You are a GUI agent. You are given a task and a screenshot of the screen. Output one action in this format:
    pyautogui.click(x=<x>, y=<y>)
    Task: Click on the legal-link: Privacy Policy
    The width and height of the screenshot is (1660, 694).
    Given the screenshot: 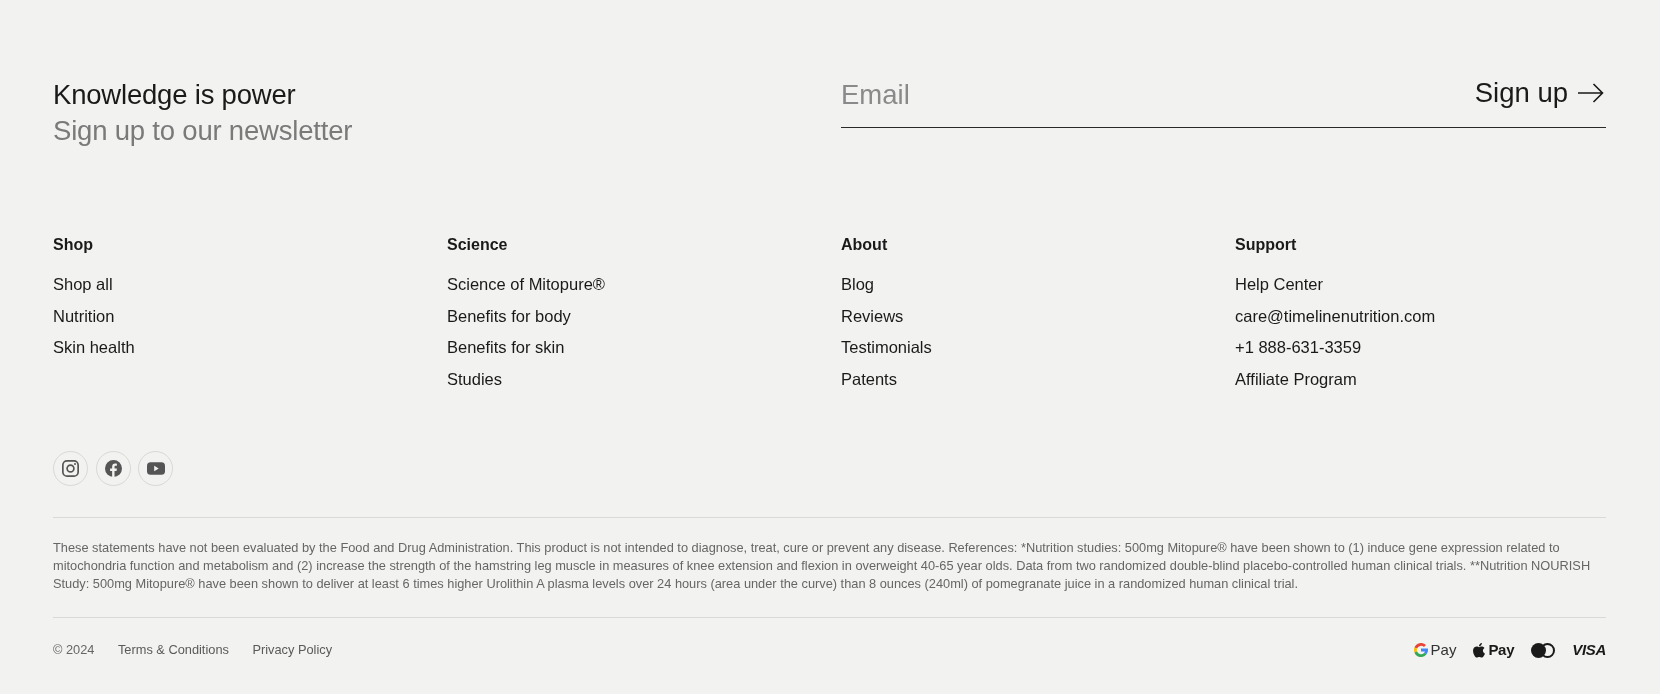 What is the action you would take?
    pyautogui.click(x=292, y=650)
    